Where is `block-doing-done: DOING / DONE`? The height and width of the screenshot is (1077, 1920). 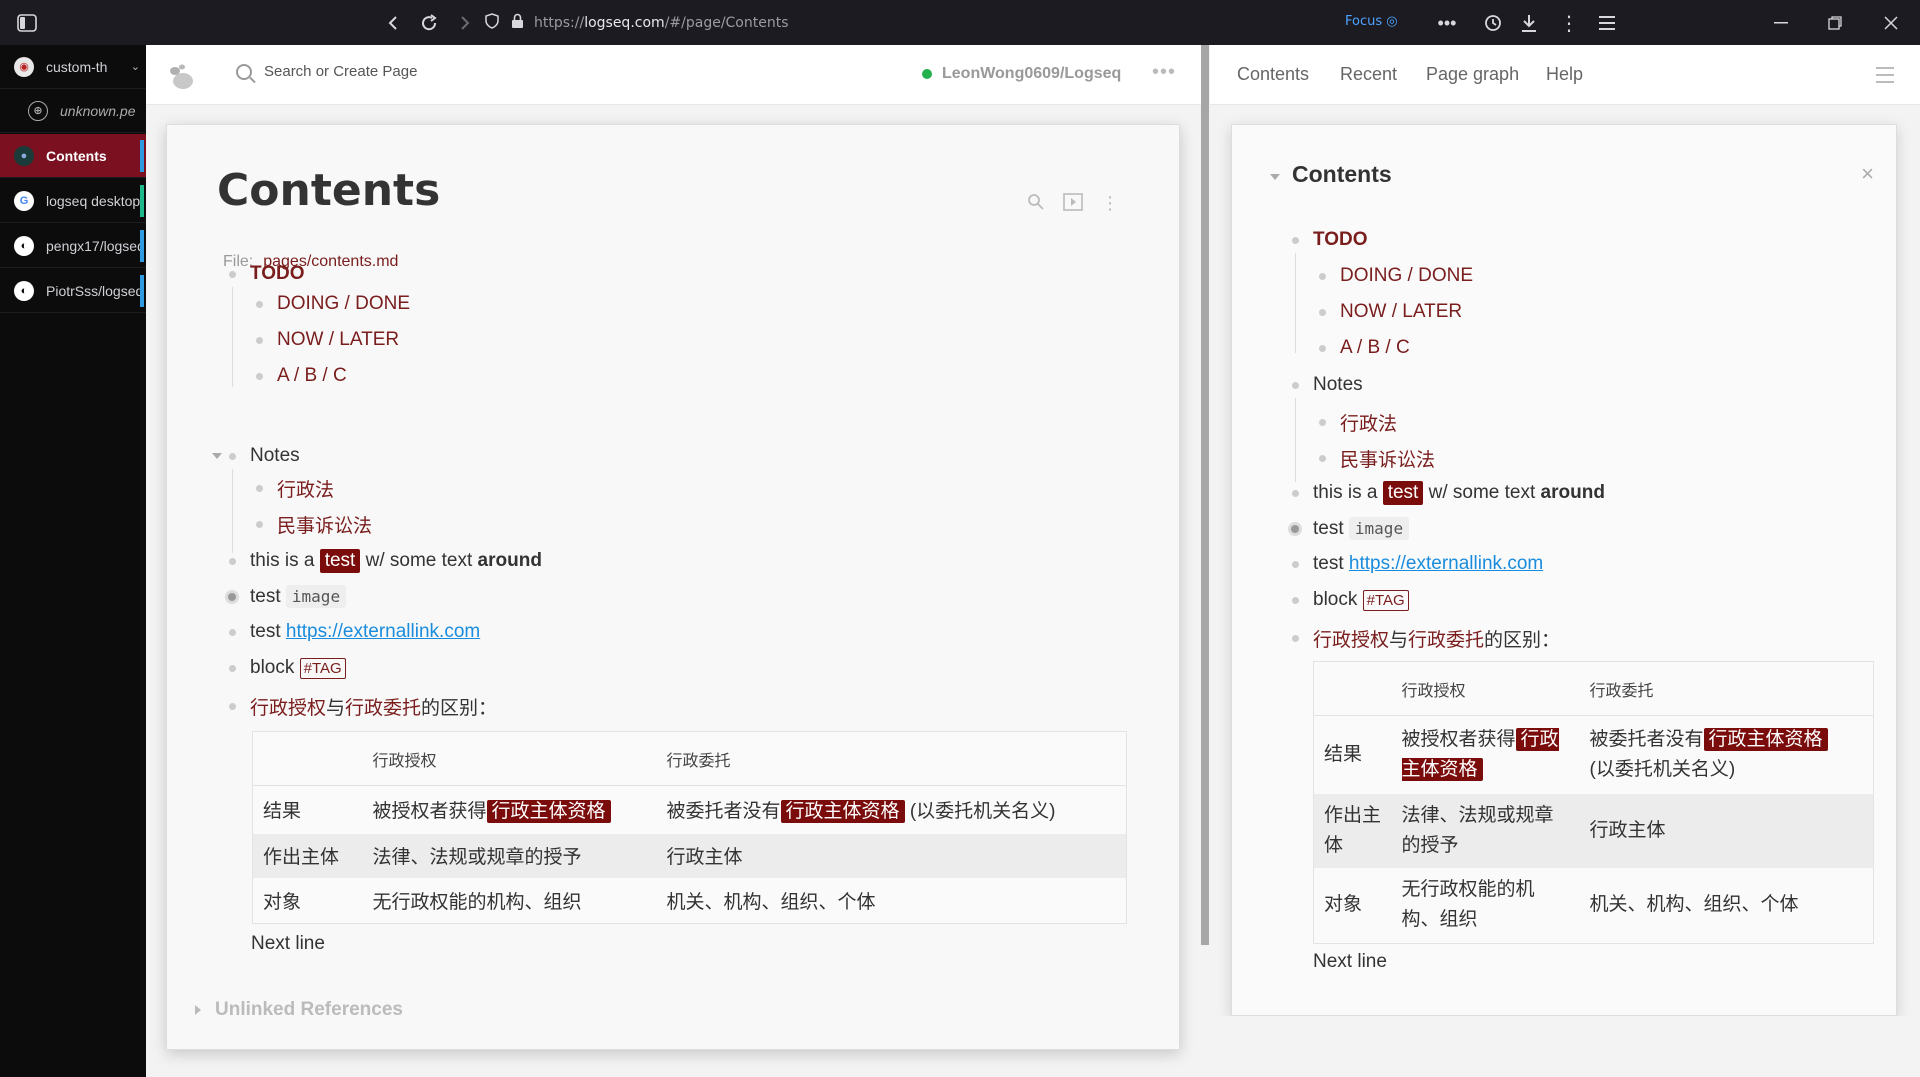
block-doing-done: DOING / DONE is located at coordinates (333, 304).